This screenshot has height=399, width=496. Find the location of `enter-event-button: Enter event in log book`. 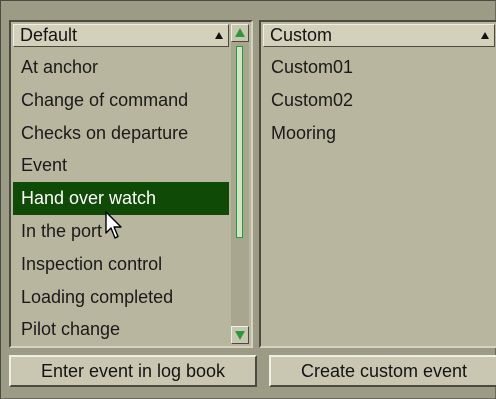

enter-event-button: Enter event in log book is located at coordinates (133, 371).